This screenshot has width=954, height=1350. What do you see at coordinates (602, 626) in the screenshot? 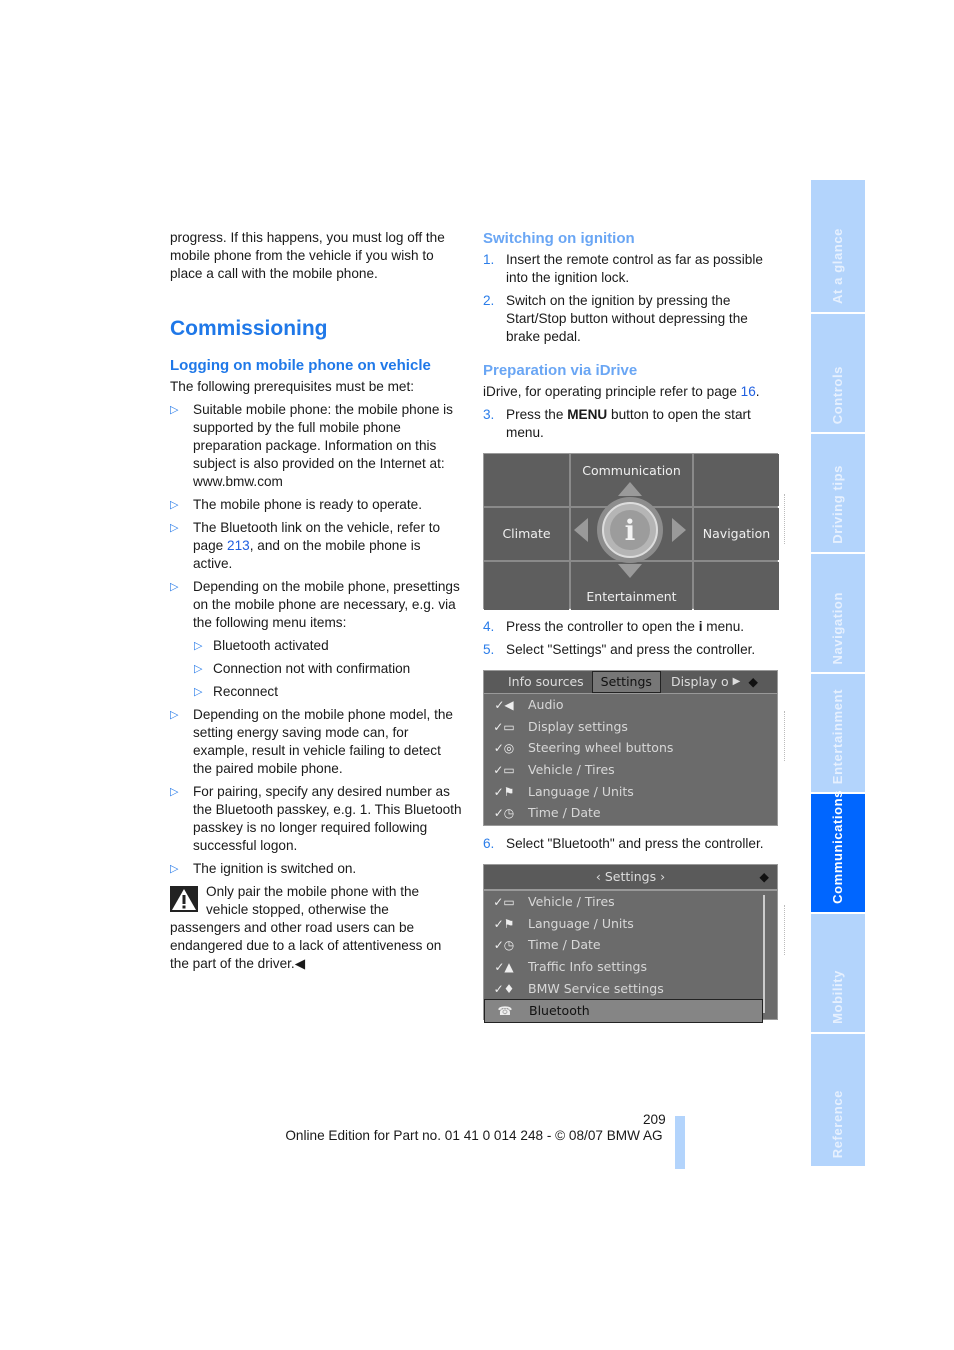
I see `step-text: Press the controller to open the` at bounding box center [602, 626].